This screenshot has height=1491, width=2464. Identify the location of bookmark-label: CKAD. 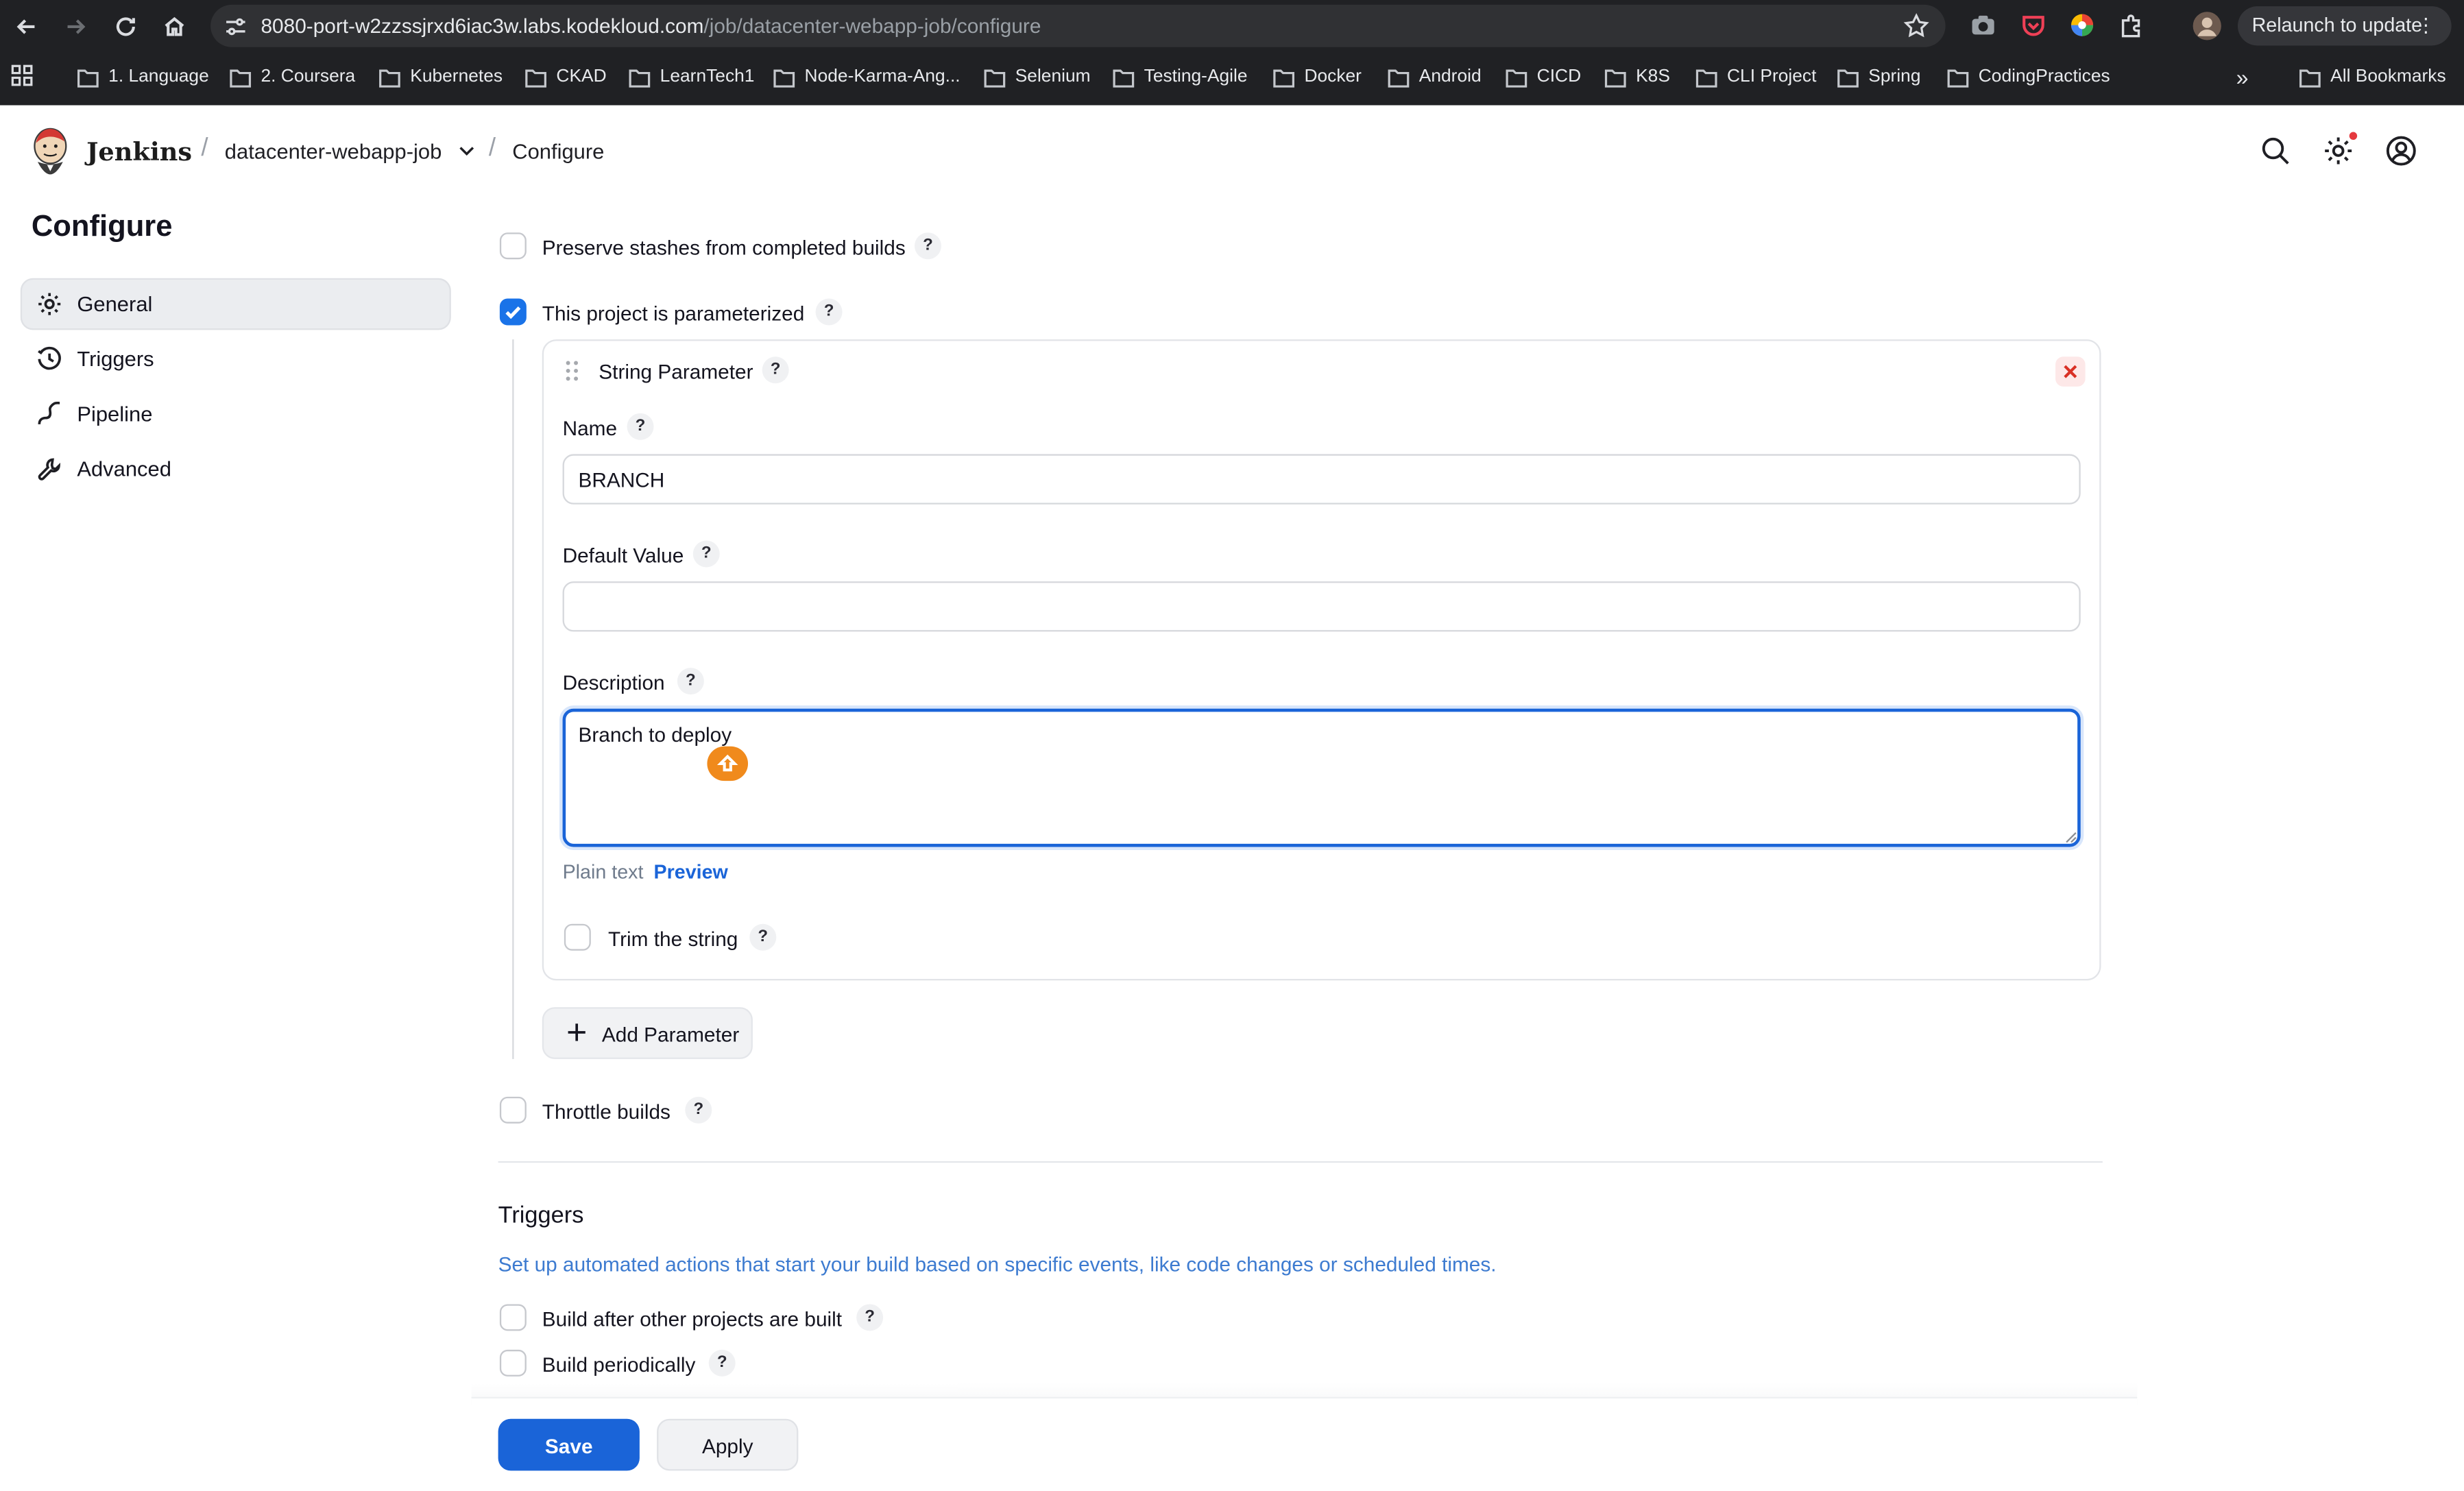
(581, 77).